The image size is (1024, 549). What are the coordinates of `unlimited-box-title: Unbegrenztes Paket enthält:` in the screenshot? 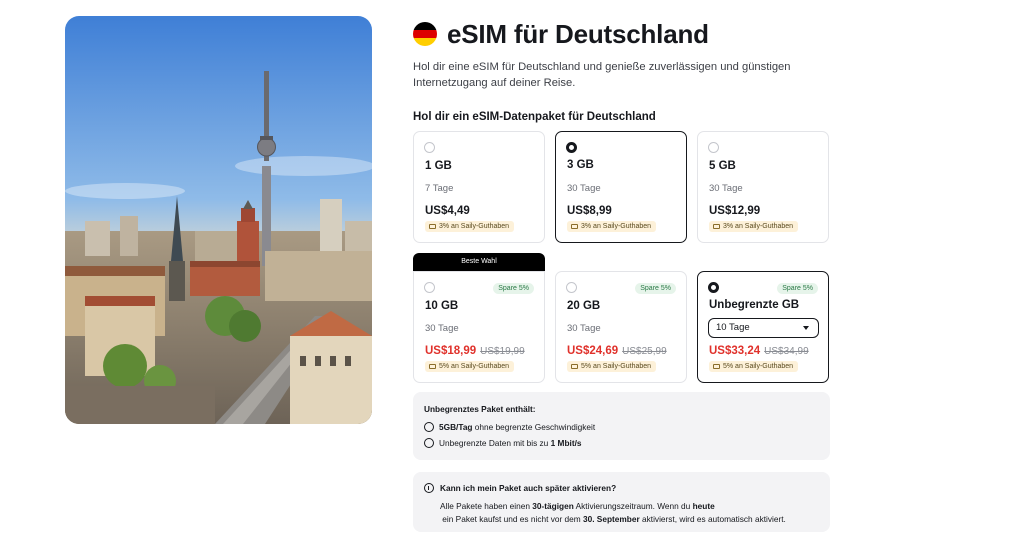 It's located at (480, 409).